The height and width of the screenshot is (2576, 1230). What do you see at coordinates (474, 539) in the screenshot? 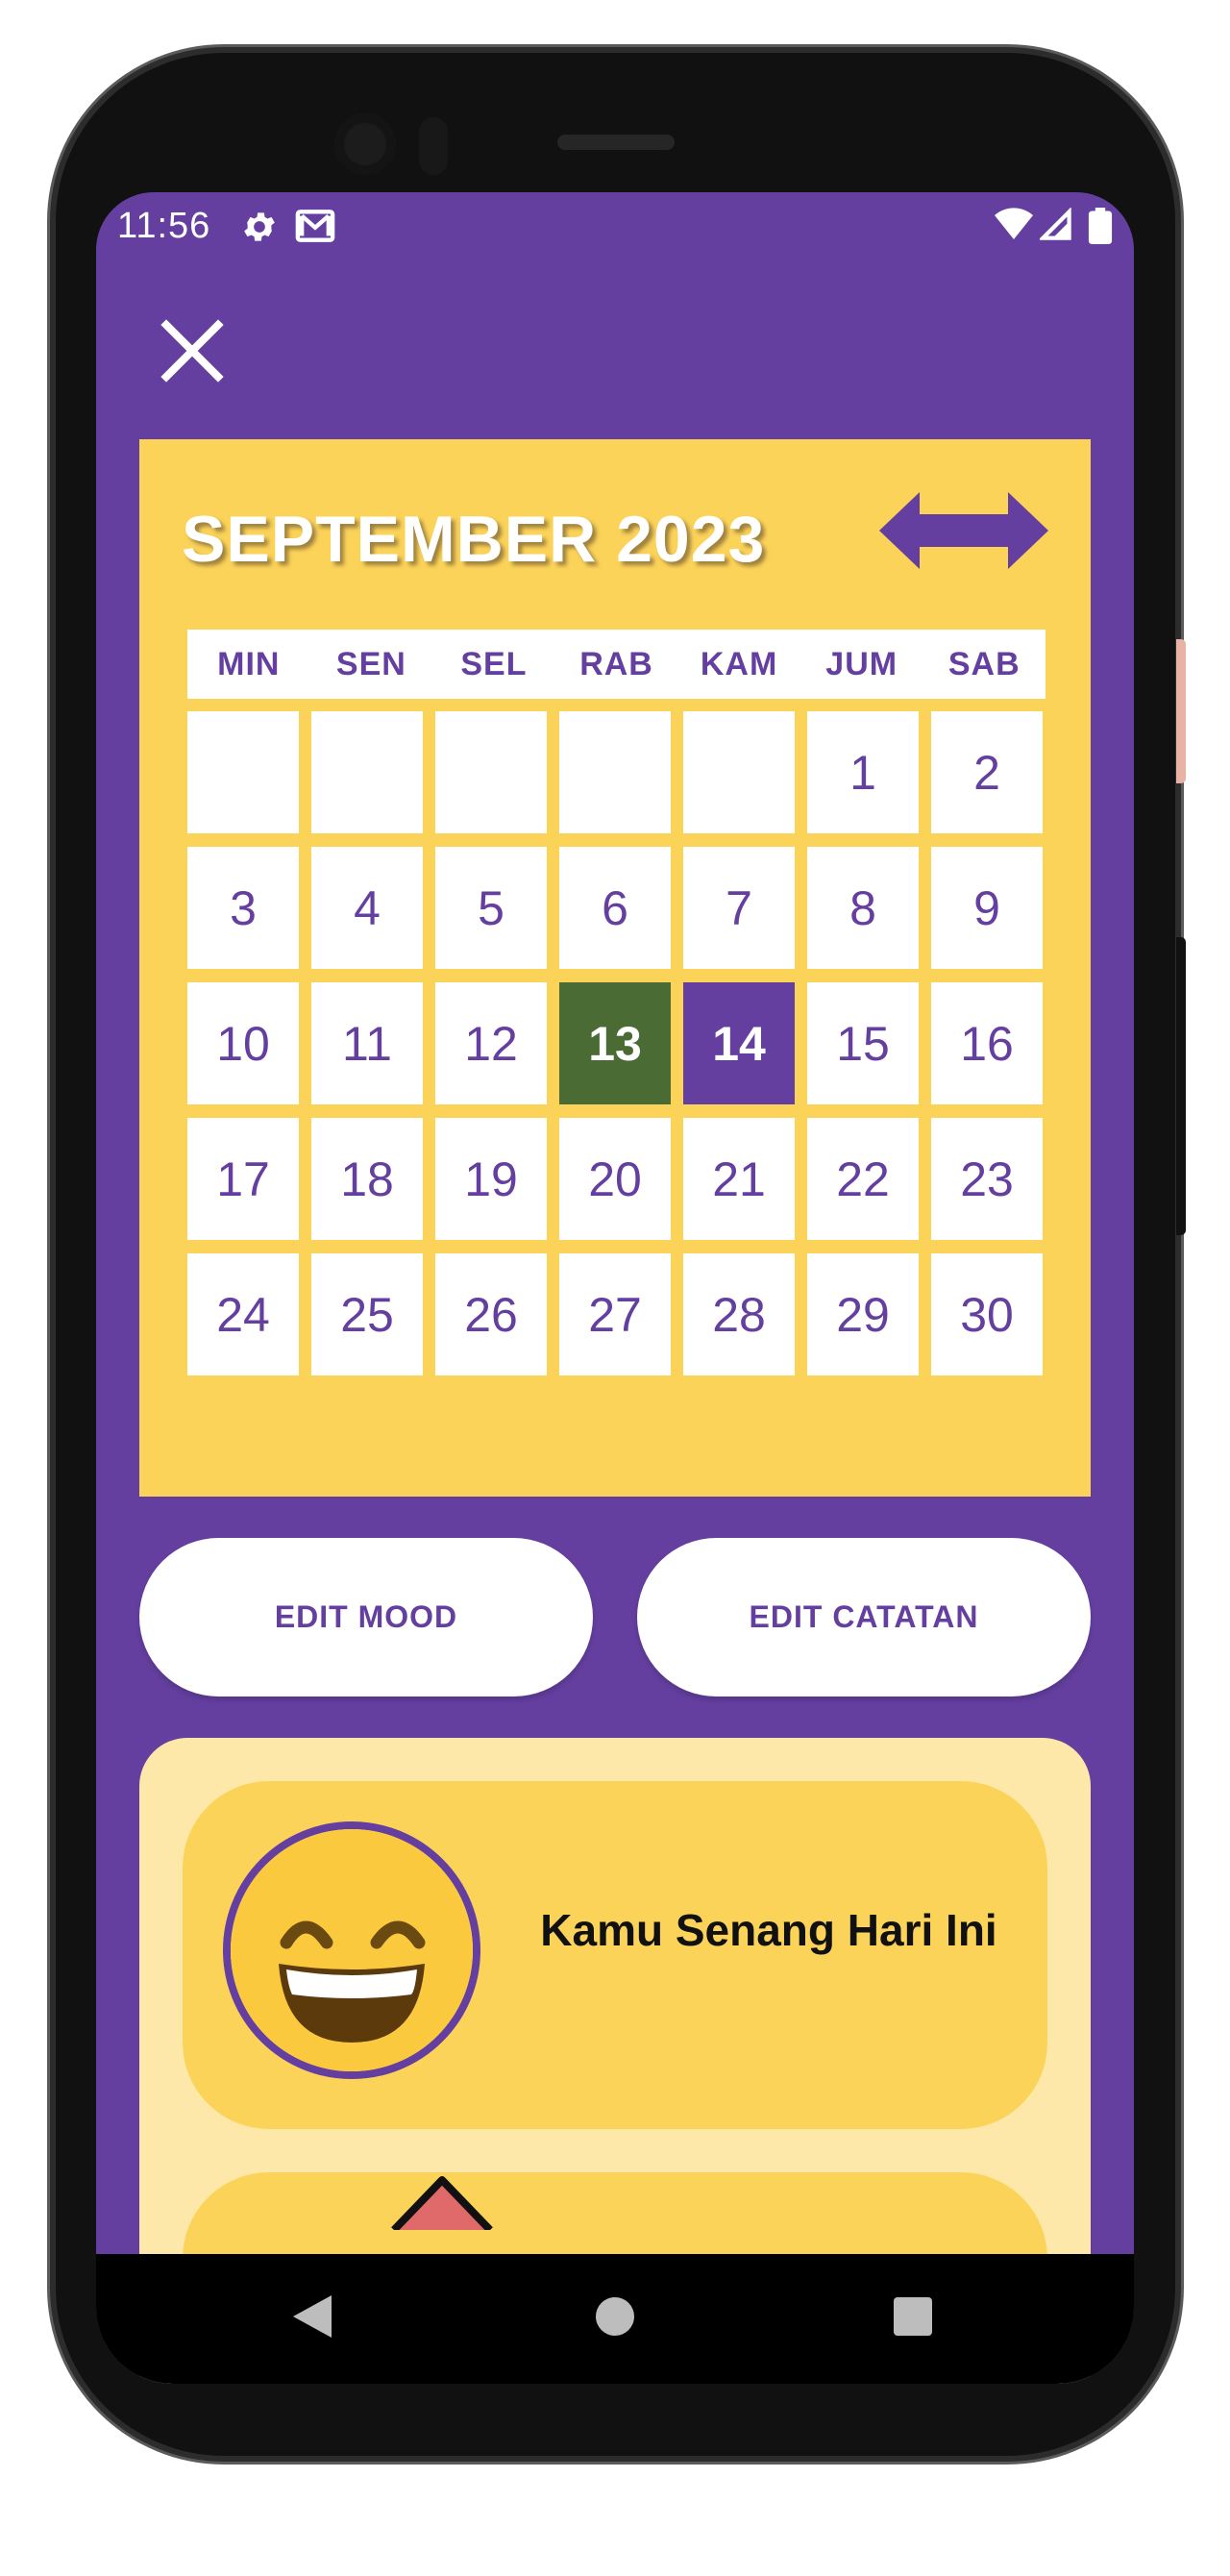
I see `month-title: SEPTEMBER 2023` at bounding box center [474, 539].